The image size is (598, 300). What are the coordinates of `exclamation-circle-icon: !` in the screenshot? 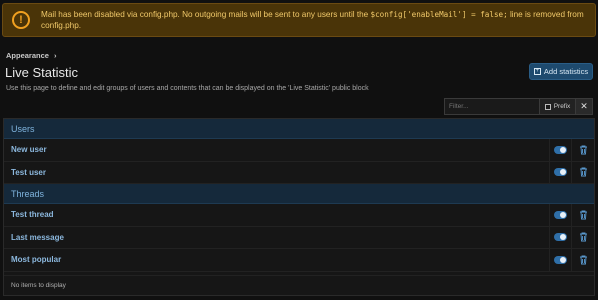 It's located at (21, 20).